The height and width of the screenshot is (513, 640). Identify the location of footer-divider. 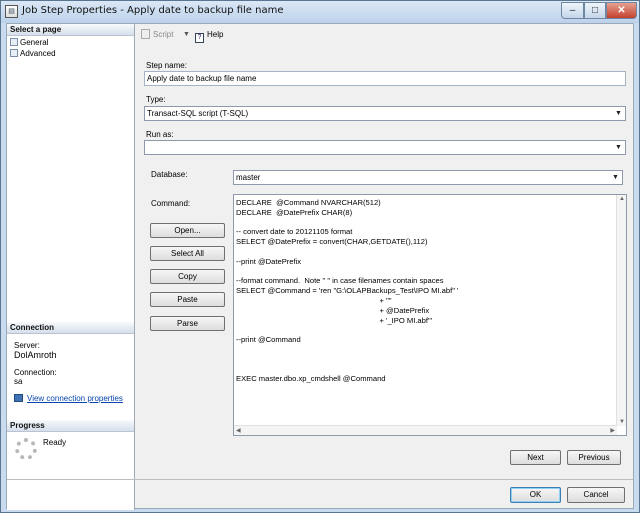
(320, 479).